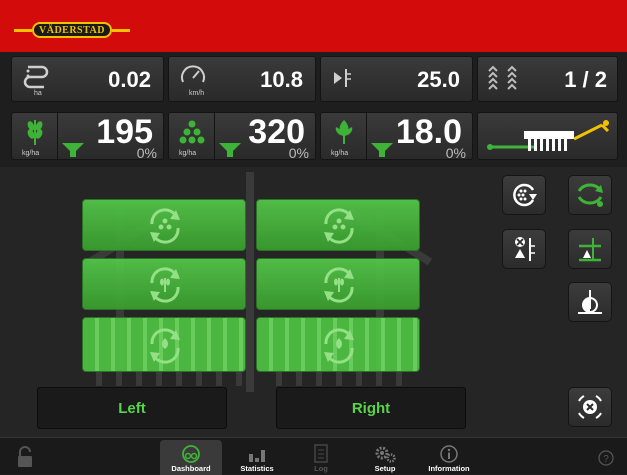 The width and height of the screenshot is (627, 475). What do you see at coordinates (344, 132) in the screenshot?
I see `seed-sprout-icon` at bounding box center [344, 132].